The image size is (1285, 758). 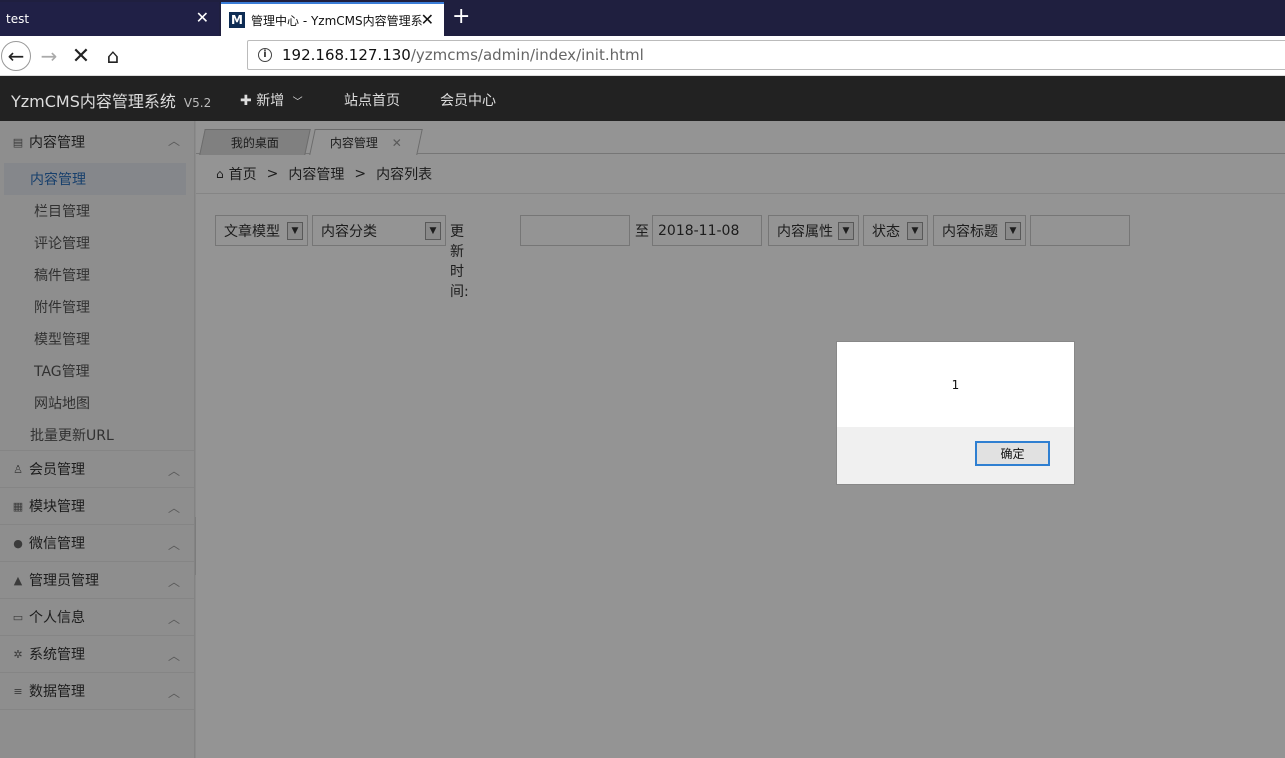 I want to click on new-tab-icon: +, so click(x=461, y=17).